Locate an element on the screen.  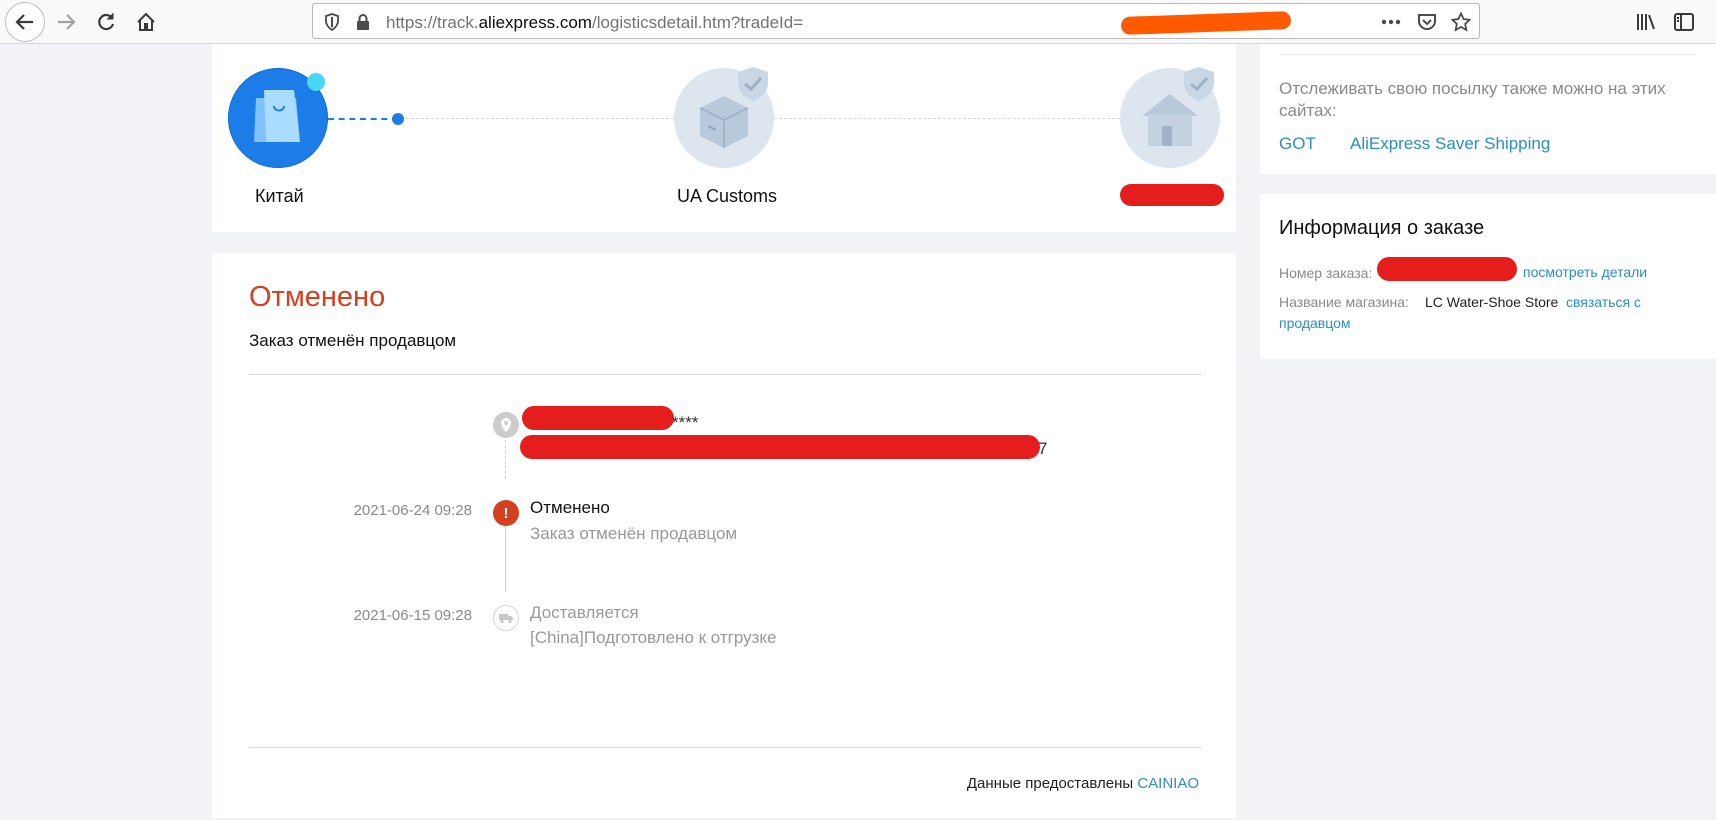
address-line-1: **** is located at coordinates (685, 422).